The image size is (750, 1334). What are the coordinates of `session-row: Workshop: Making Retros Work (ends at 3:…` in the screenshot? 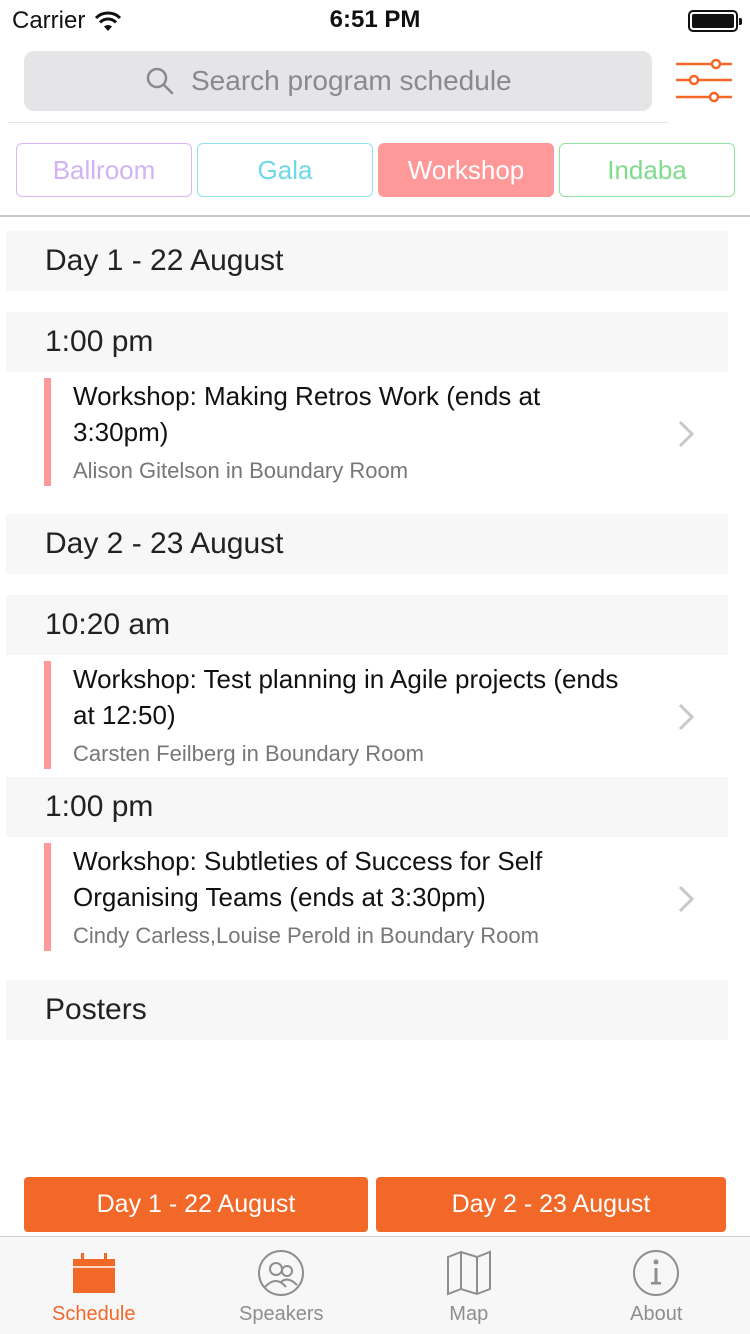 It's located at (367, 433).